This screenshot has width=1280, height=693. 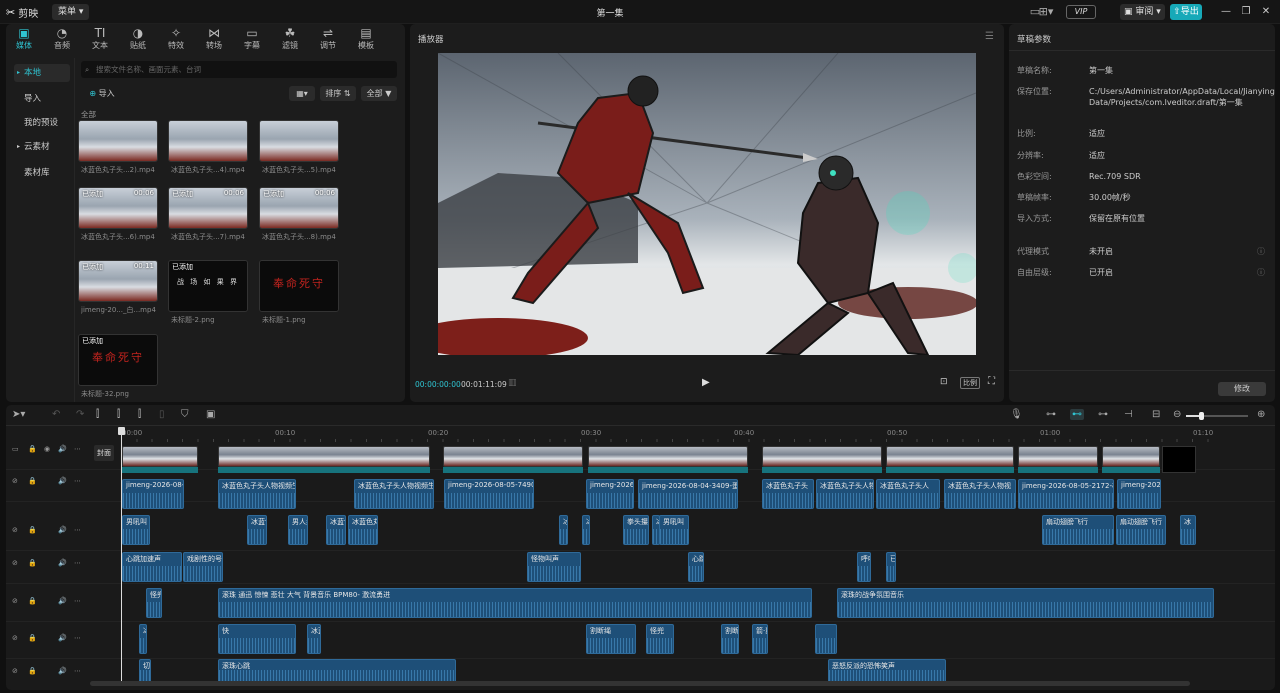 I want to click on audio-clip: 滚珠心跳, so click(x=337, y=671).